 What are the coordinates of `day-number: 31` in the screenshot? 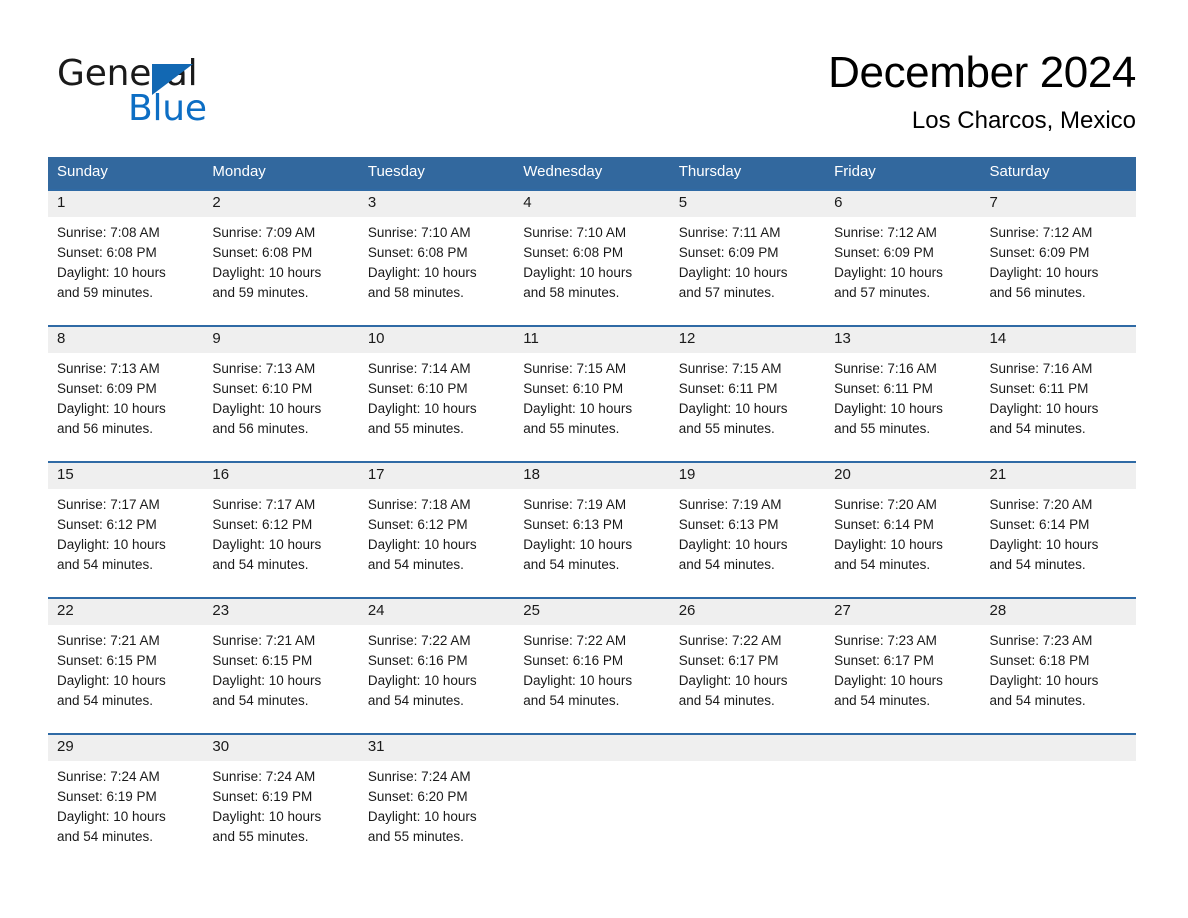 It's located at (436, 748).